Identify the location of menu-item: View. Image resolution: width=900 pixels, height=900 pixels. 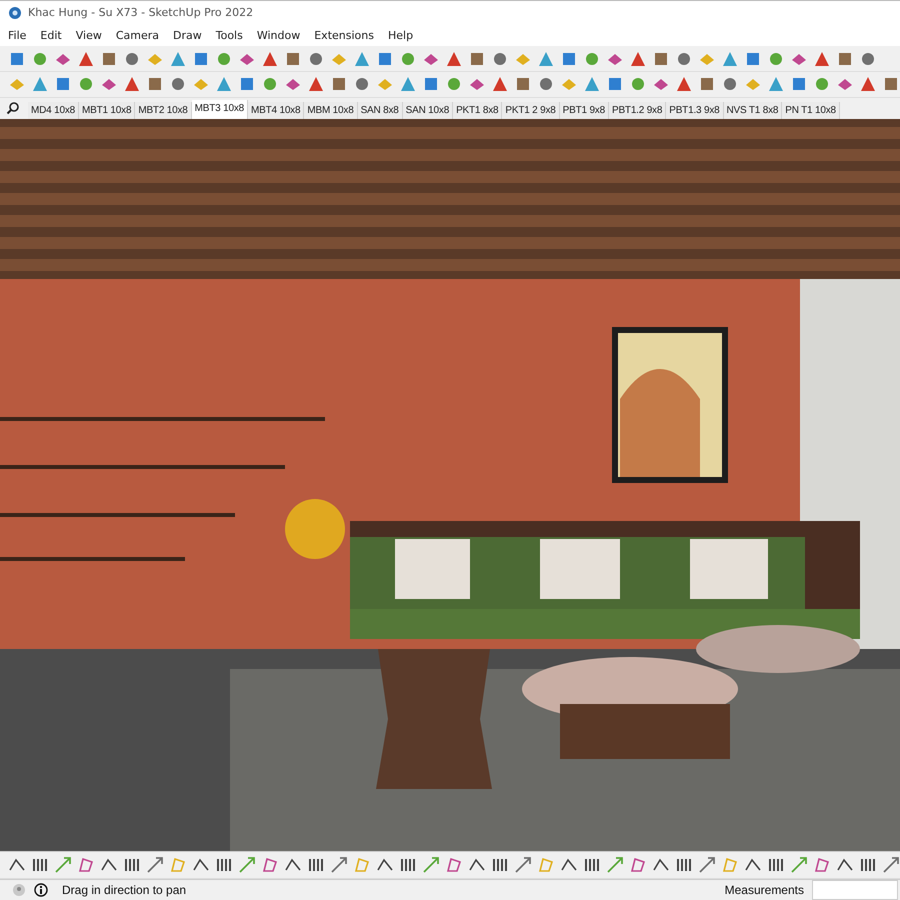
(89, 35).